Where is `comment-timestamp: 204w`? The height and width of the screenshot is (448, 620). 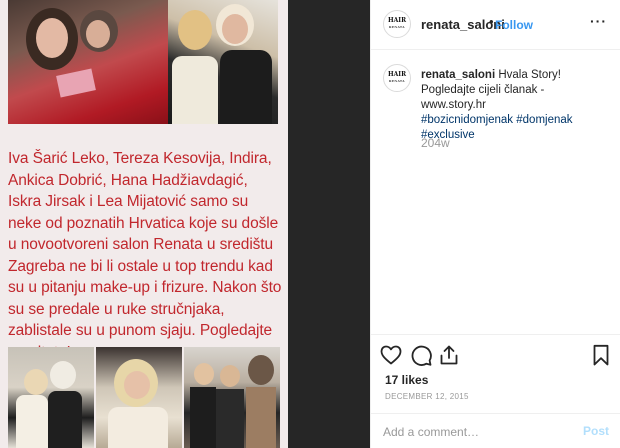 comment-timestamp: 204w is located at coordinates (435, 143).